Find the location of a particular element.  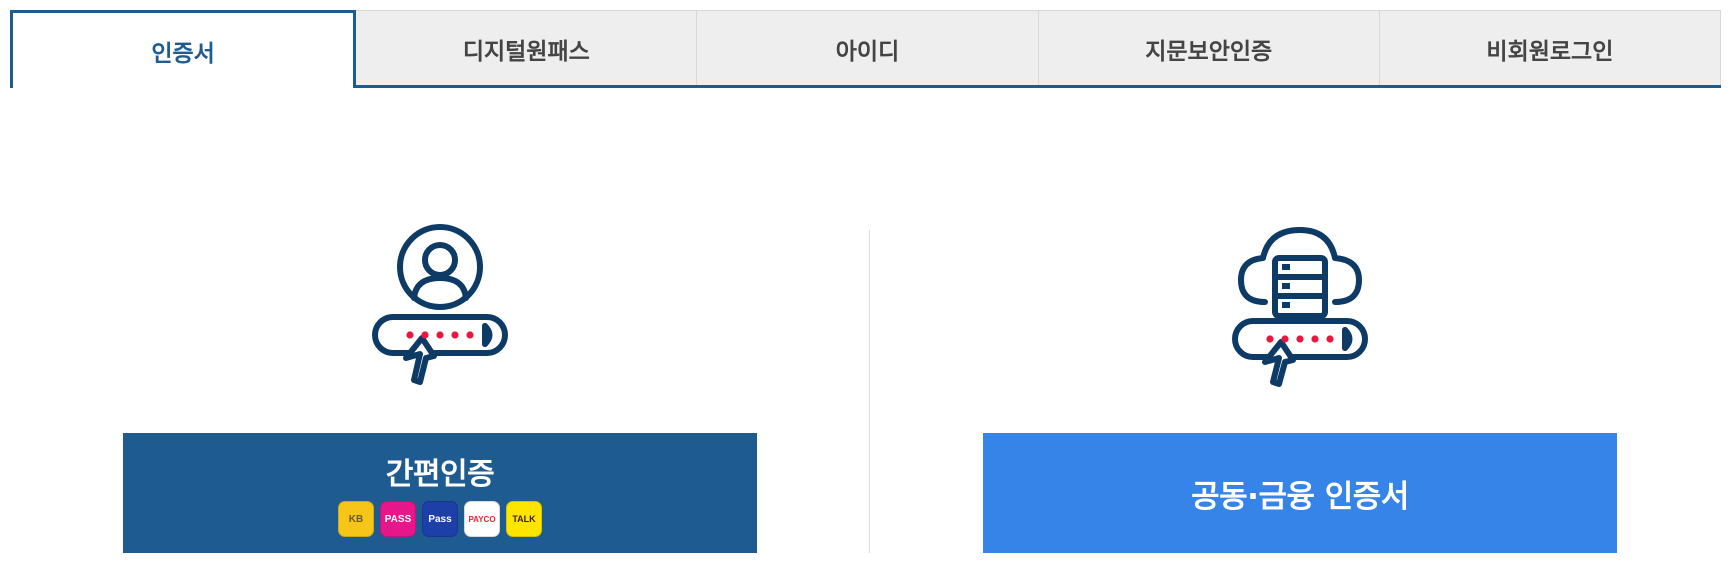

panel-divider is located at coordinates (869, 391).